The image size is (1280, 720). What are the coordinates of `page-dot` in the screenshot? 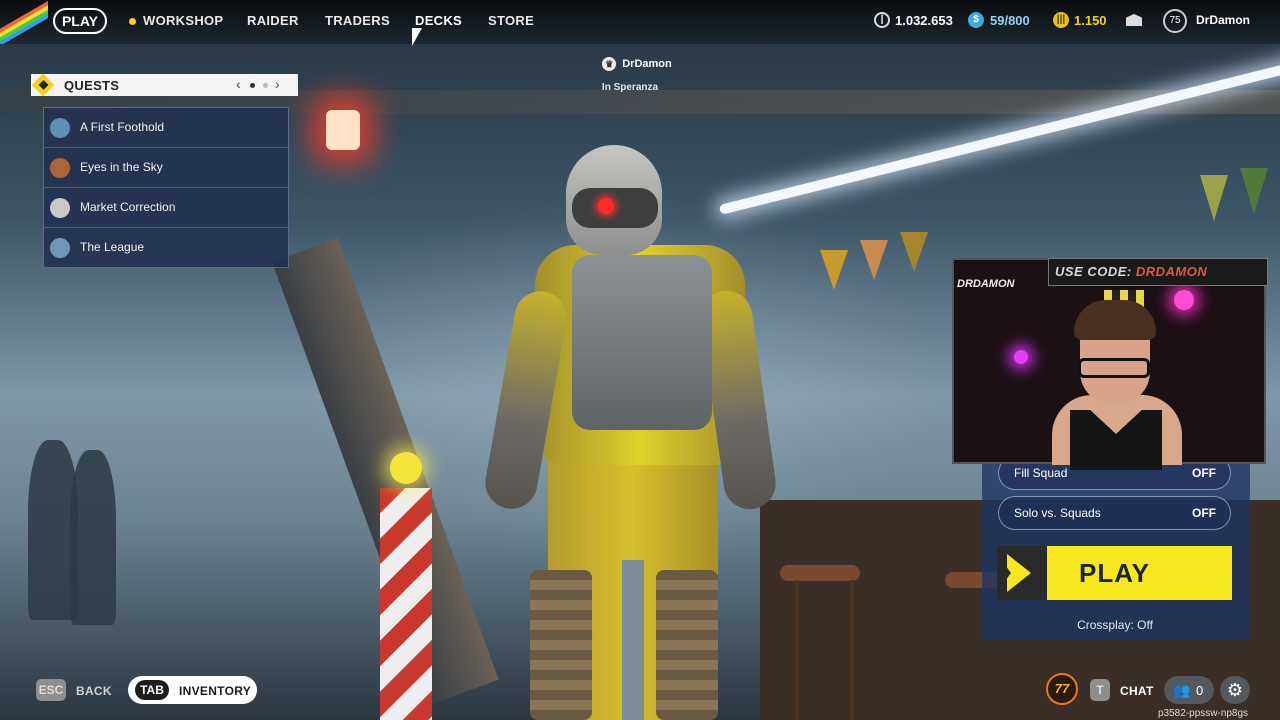 It's located at (265, 85).